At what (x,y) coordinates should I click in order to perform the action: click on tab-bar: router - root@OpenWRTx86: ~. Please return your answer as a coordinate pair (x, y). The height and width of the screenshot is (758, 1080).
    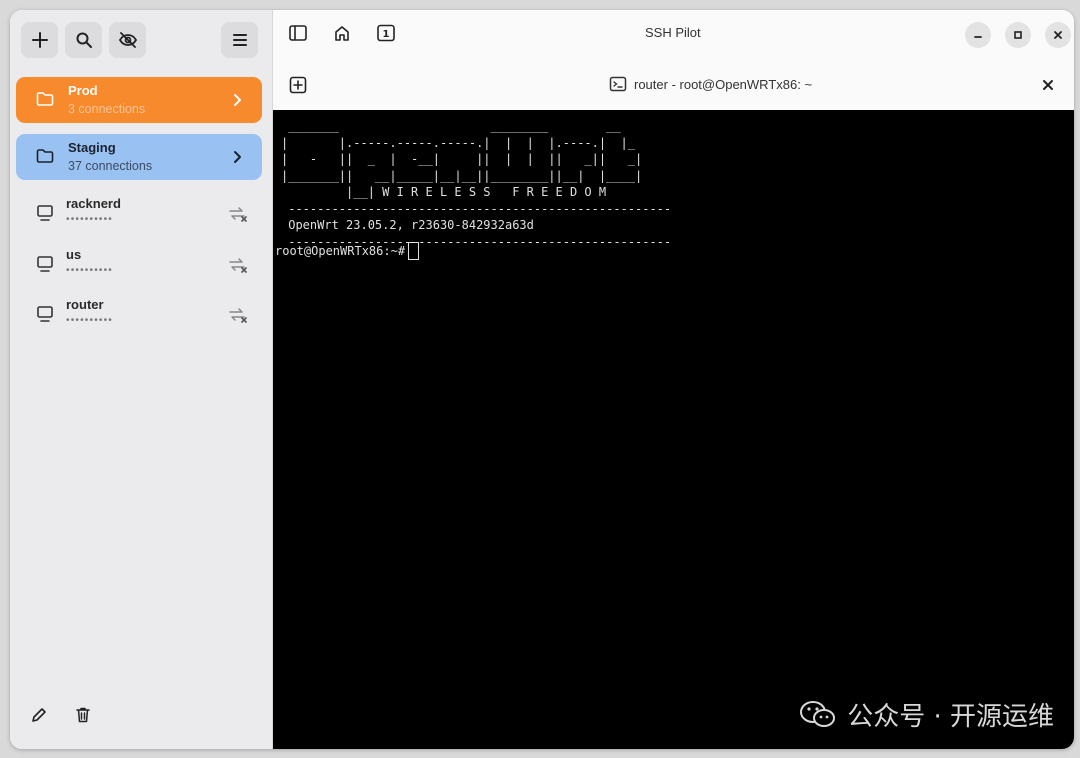
    Looking at the image, I should click on (673, 84).